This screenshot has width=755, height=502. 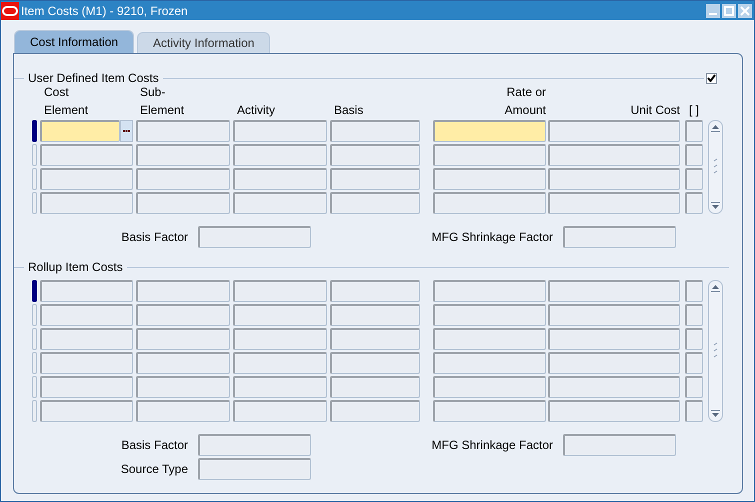 What do you see at coordinates (492, 445) in the screenshot?
I see `field-label: MFG Shrinkage Factor` at bounding box center [492, 445].